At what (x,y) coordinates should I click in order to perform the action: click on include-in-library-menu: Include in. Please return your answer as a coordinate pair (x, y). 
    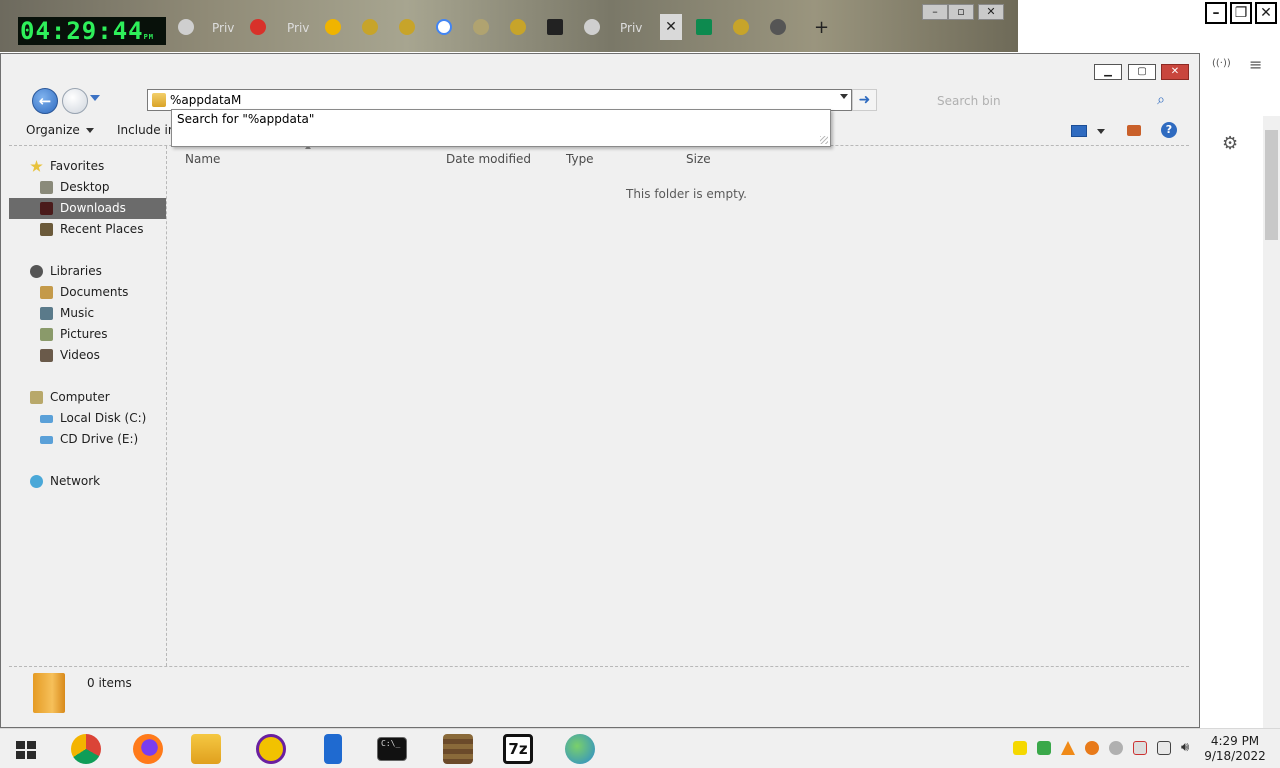
    Looking at the image, I should click on (146, 130).